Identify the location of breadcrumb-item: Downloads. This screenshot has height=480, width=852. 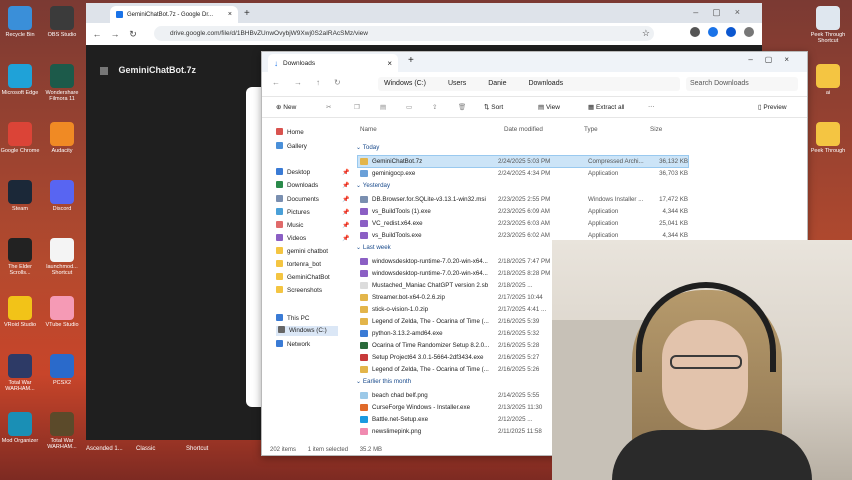
(545, 83).